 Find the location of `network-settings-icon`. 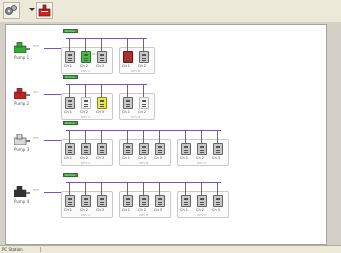

network-settings-icon is located at coordinates (11, 10).